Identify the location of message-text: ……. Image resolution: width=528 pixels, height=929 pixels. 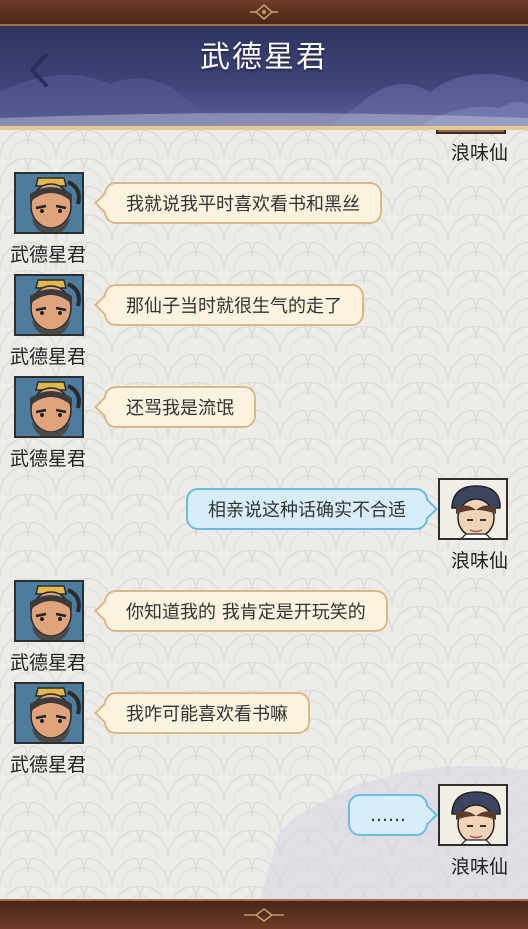
(388, 815).